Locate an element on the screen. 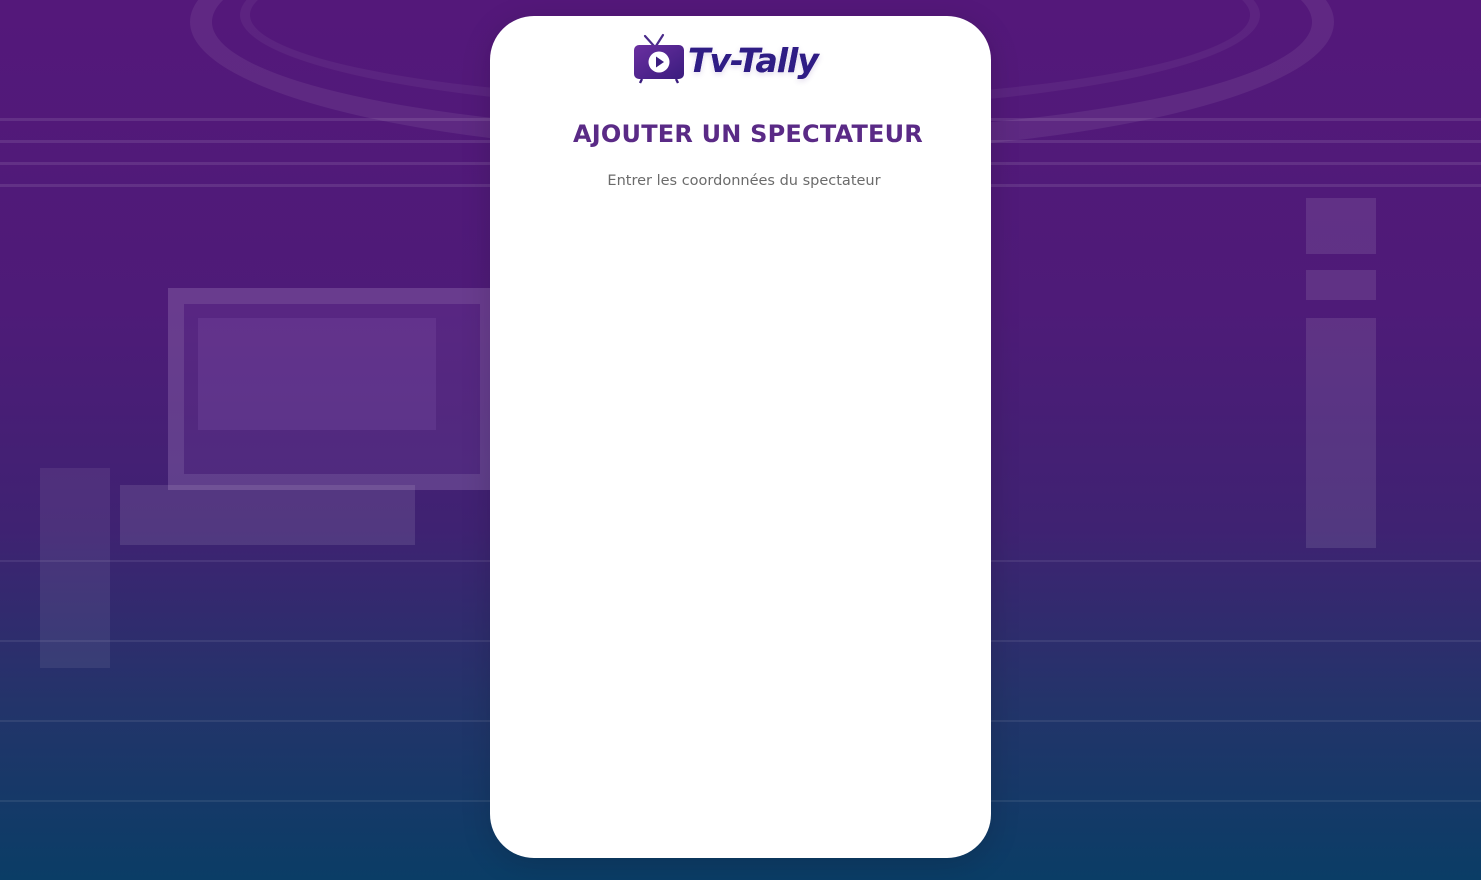 This screenshot has width=1481, height=880. tv-play-icon is located at coordinates (659, 58).